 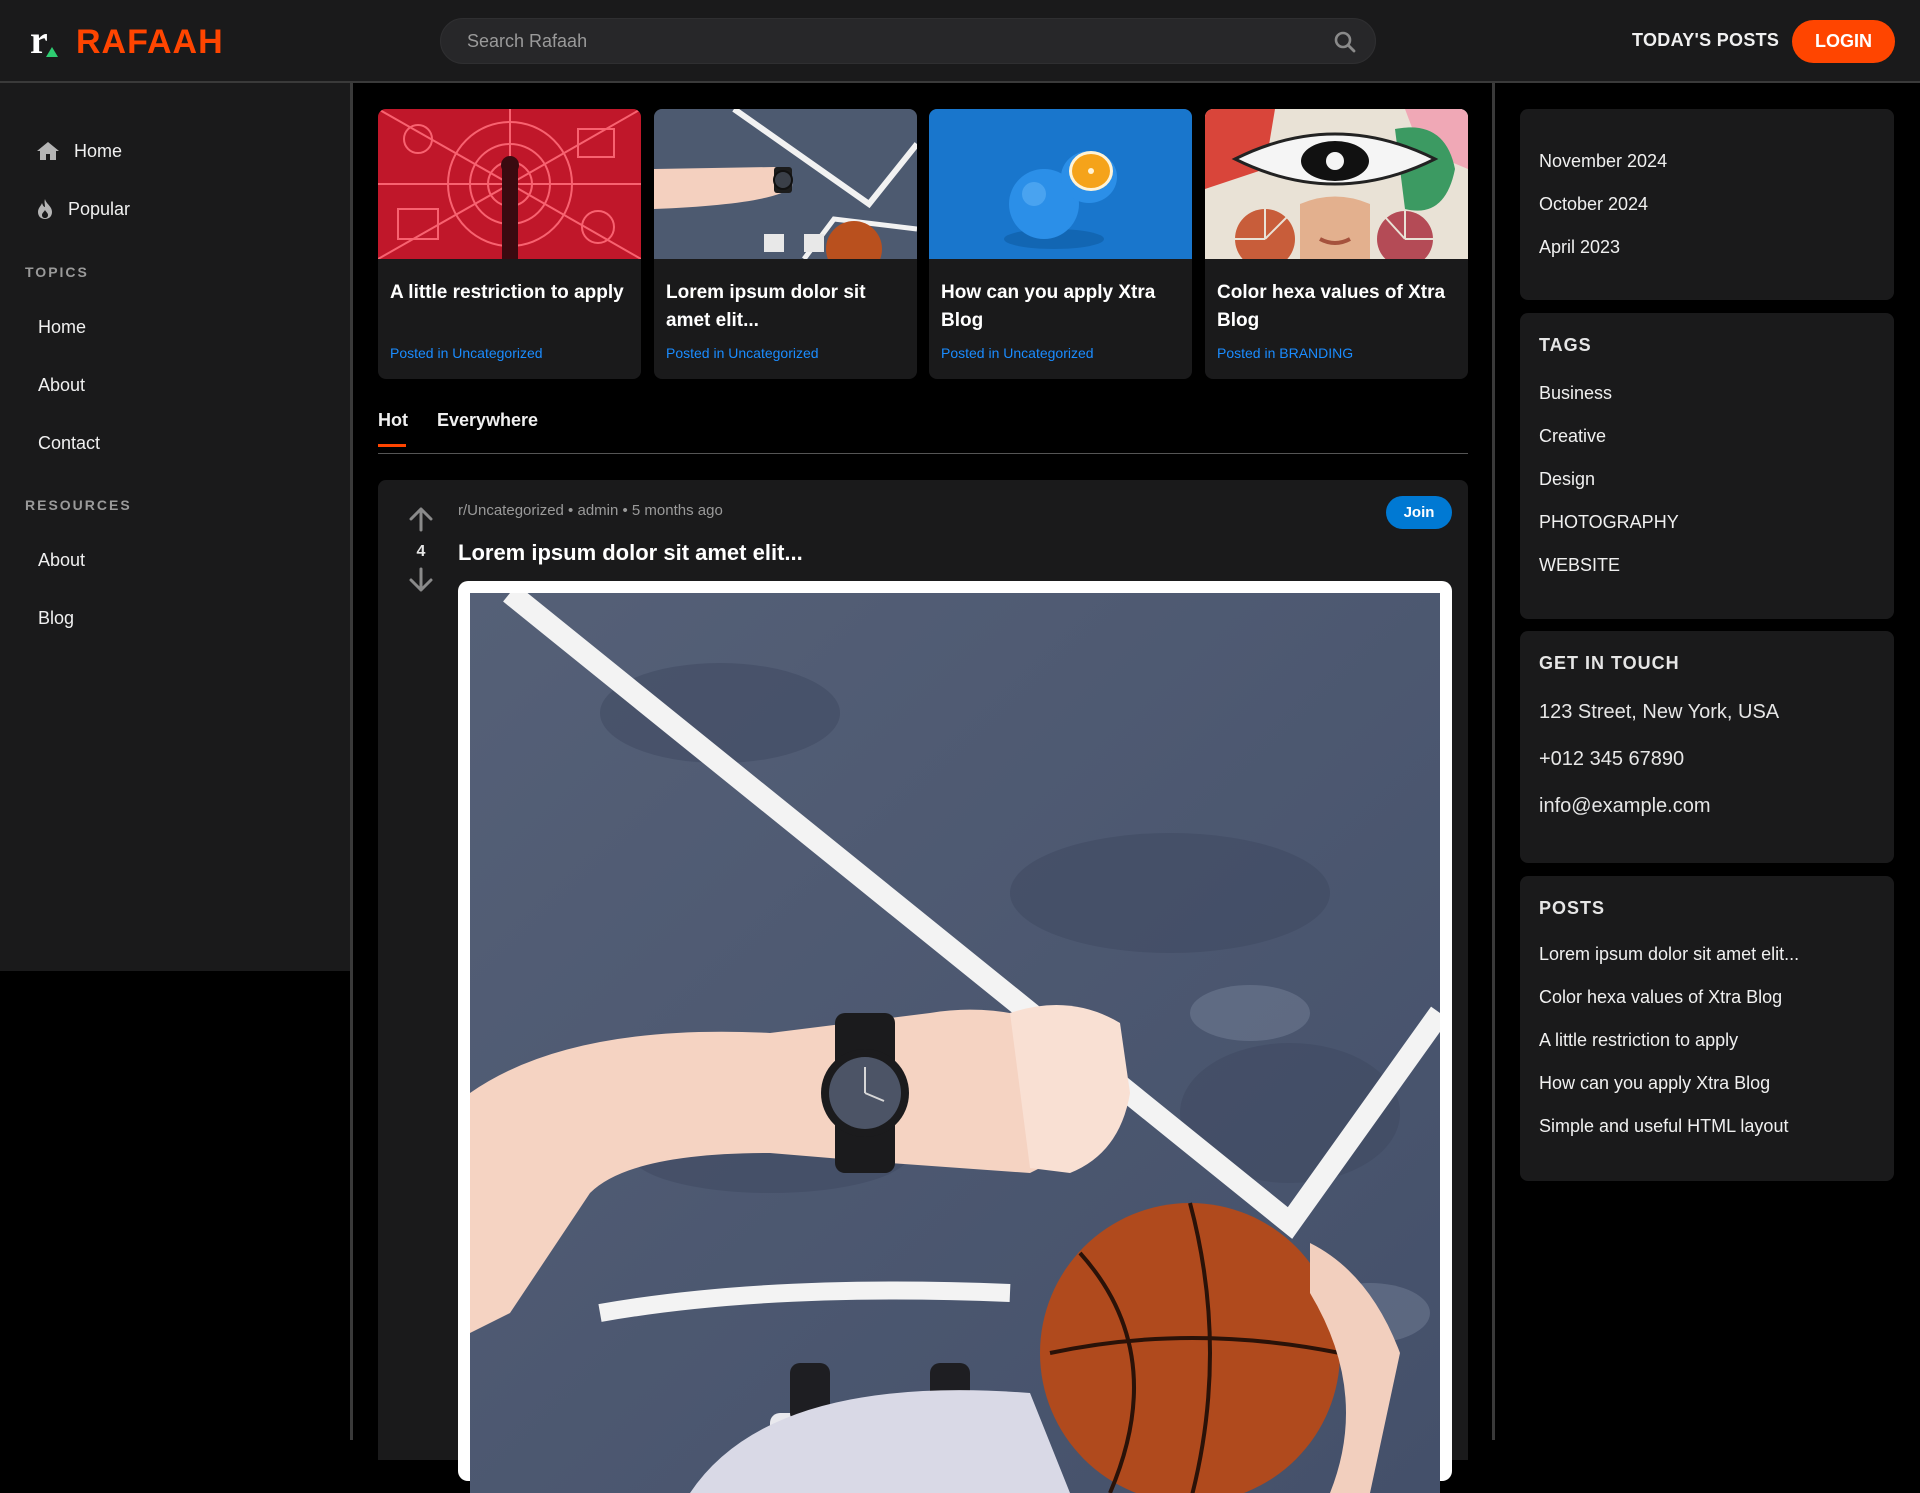 What do you see at coordinates (1567, 479) in the screenshot?
I see `tag-link: Design` at bounding box center [1567, 479].